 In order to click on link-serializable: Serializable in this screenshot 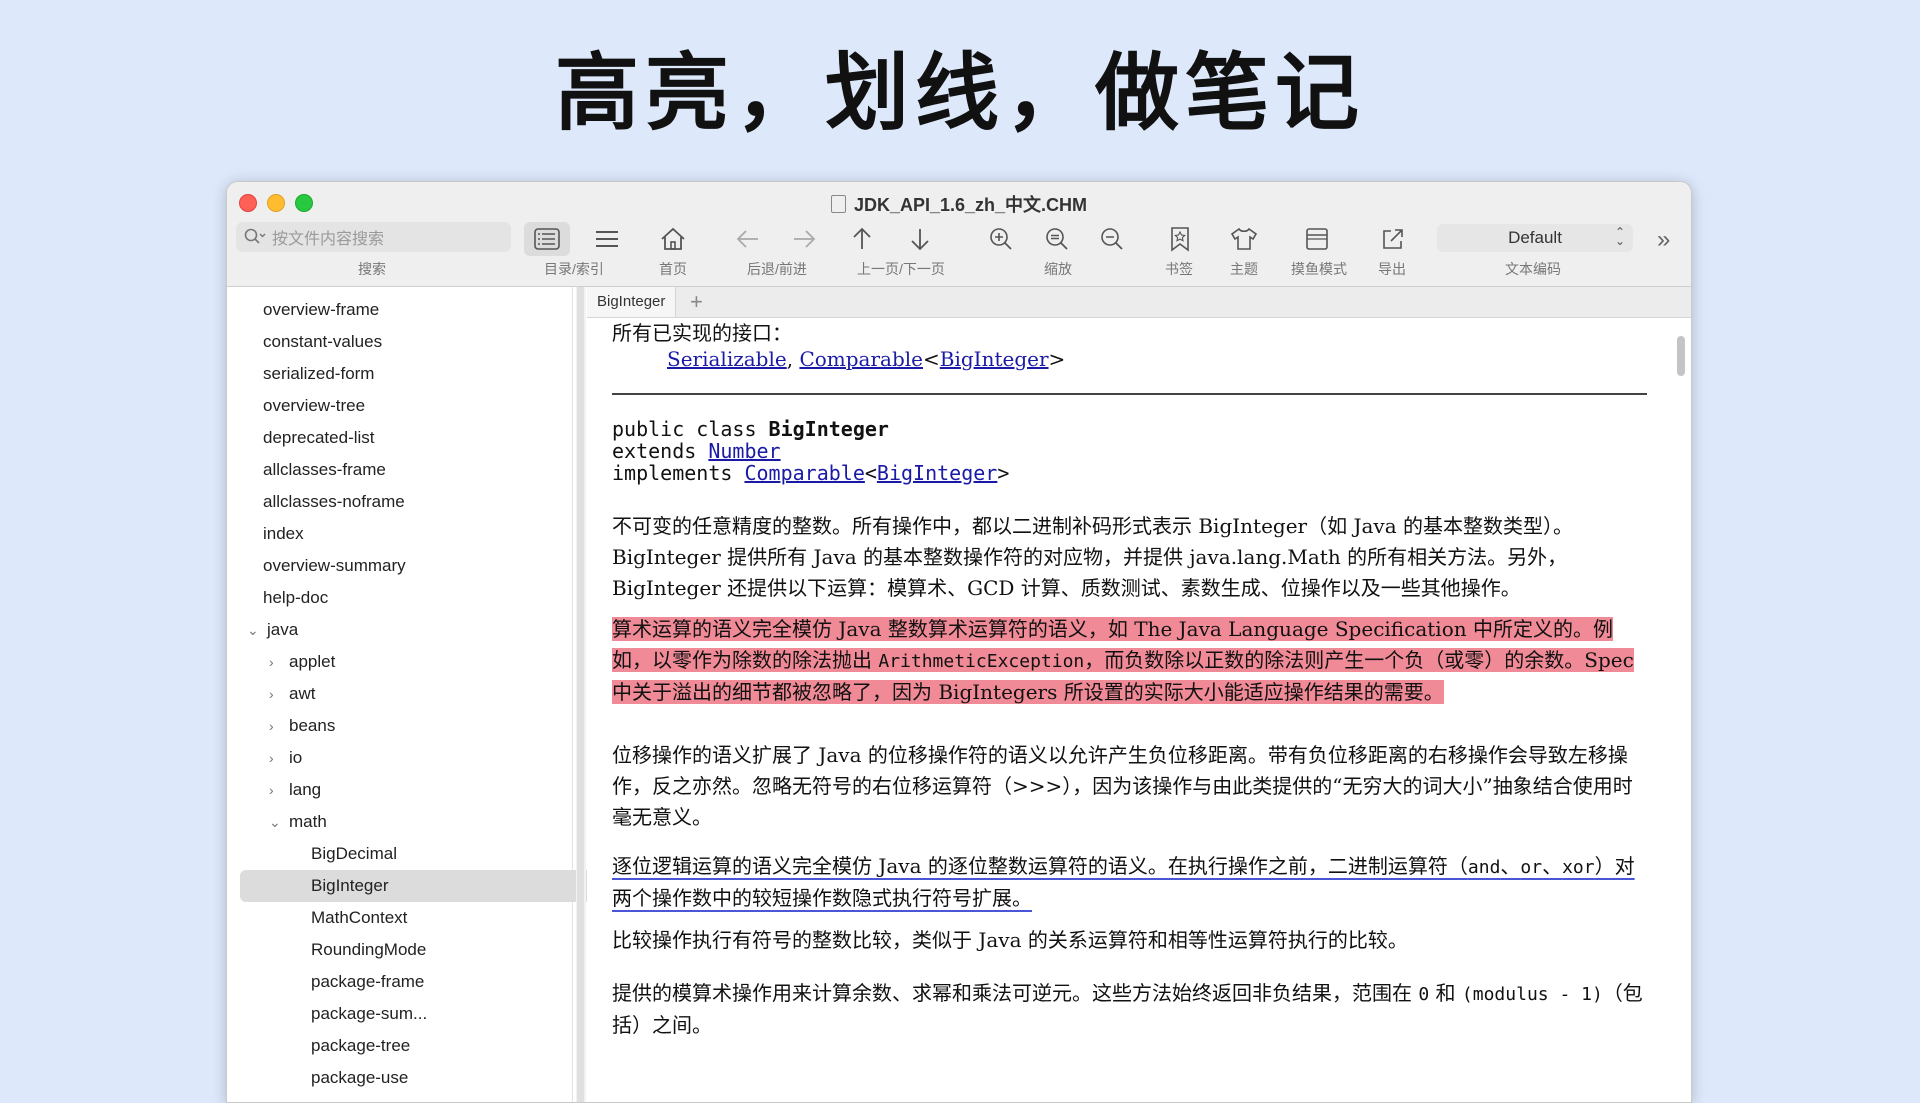, I will do `click(727, 359)`.